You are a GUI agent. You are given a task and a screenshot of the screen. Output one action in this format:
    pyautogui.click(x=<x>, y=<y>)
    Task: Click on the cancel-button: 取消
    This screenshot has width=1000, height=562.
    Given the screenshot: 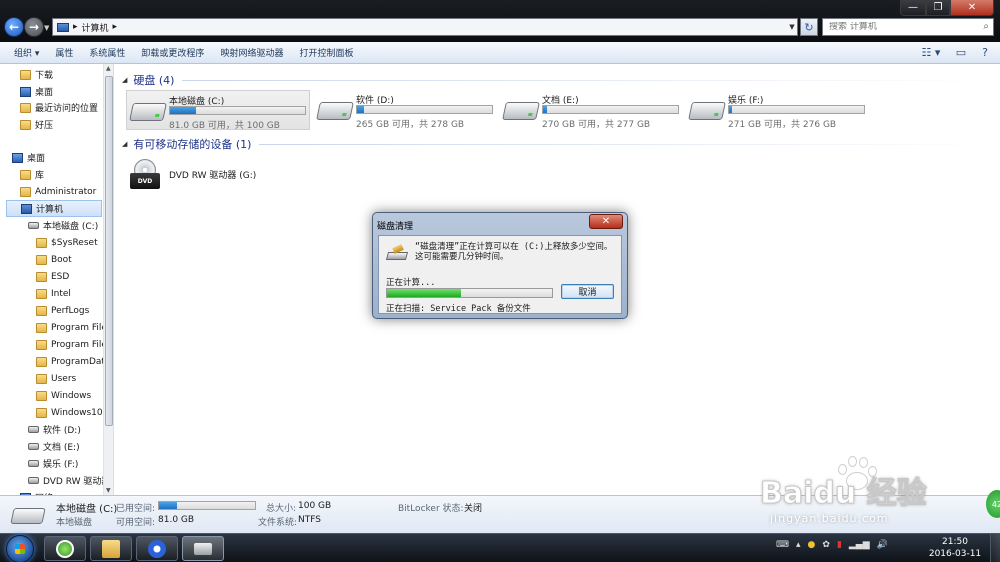 What is the action you would take?
    pyautogui.click(x=587, y=291)
    